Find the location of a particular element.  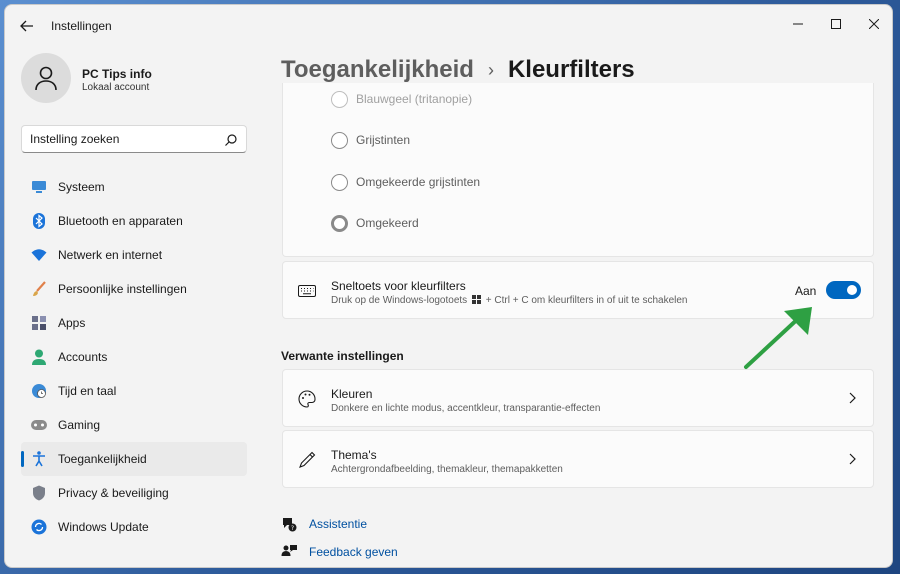

maximize-icon is located at coordinates (836, 24).